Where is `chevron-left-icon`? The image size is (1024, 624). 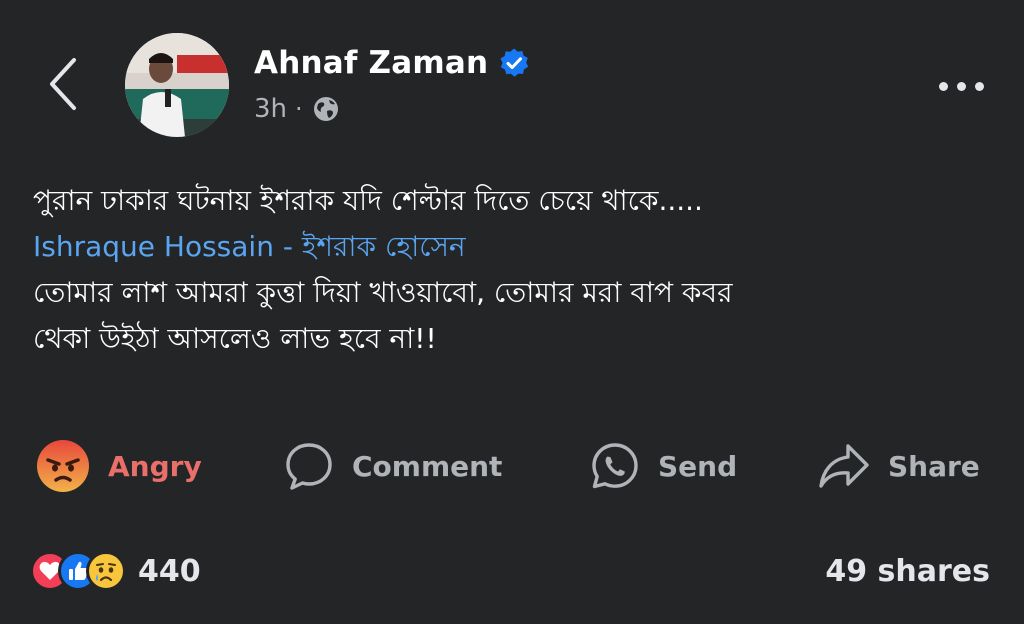
chevron-left-icon is located at coordinates (63, 84).